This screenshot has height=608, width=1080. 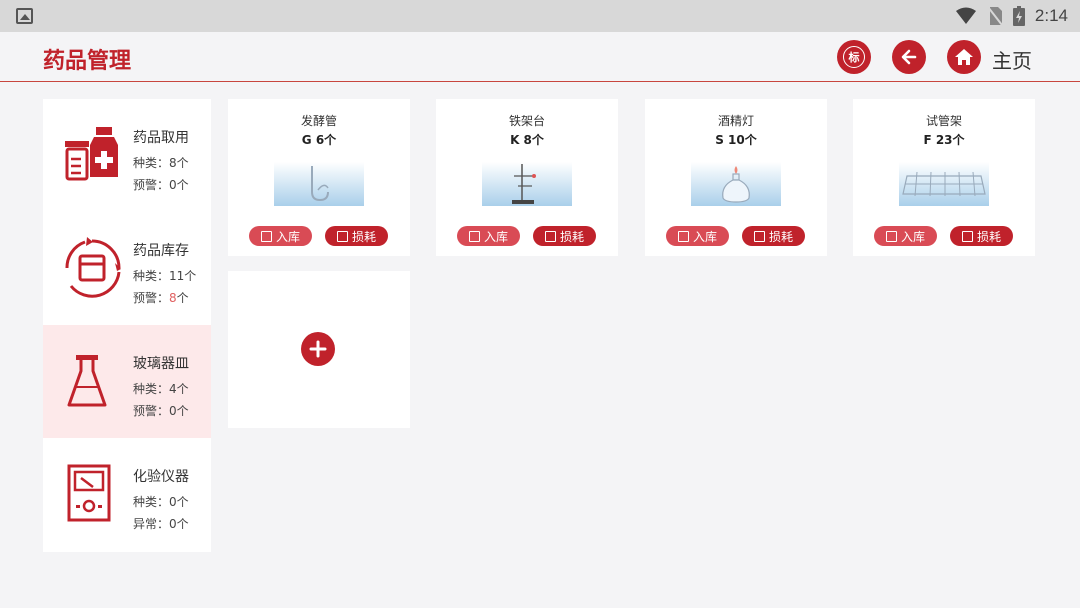 I want to click on category-count: 种类：0个, so click(x=161, y=502).